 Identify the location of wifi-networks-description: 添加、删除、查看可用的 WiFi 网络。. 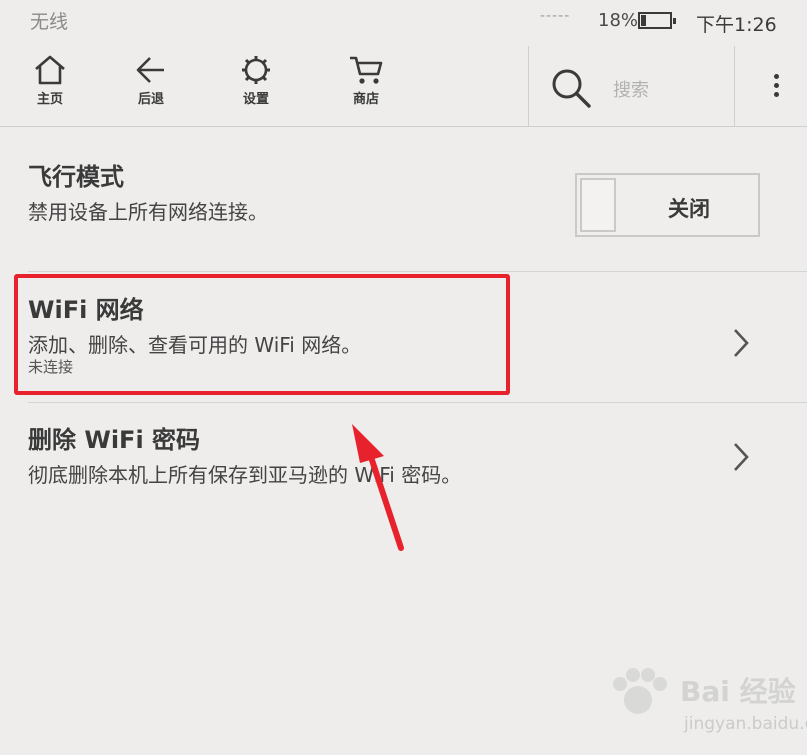
(195, 345).